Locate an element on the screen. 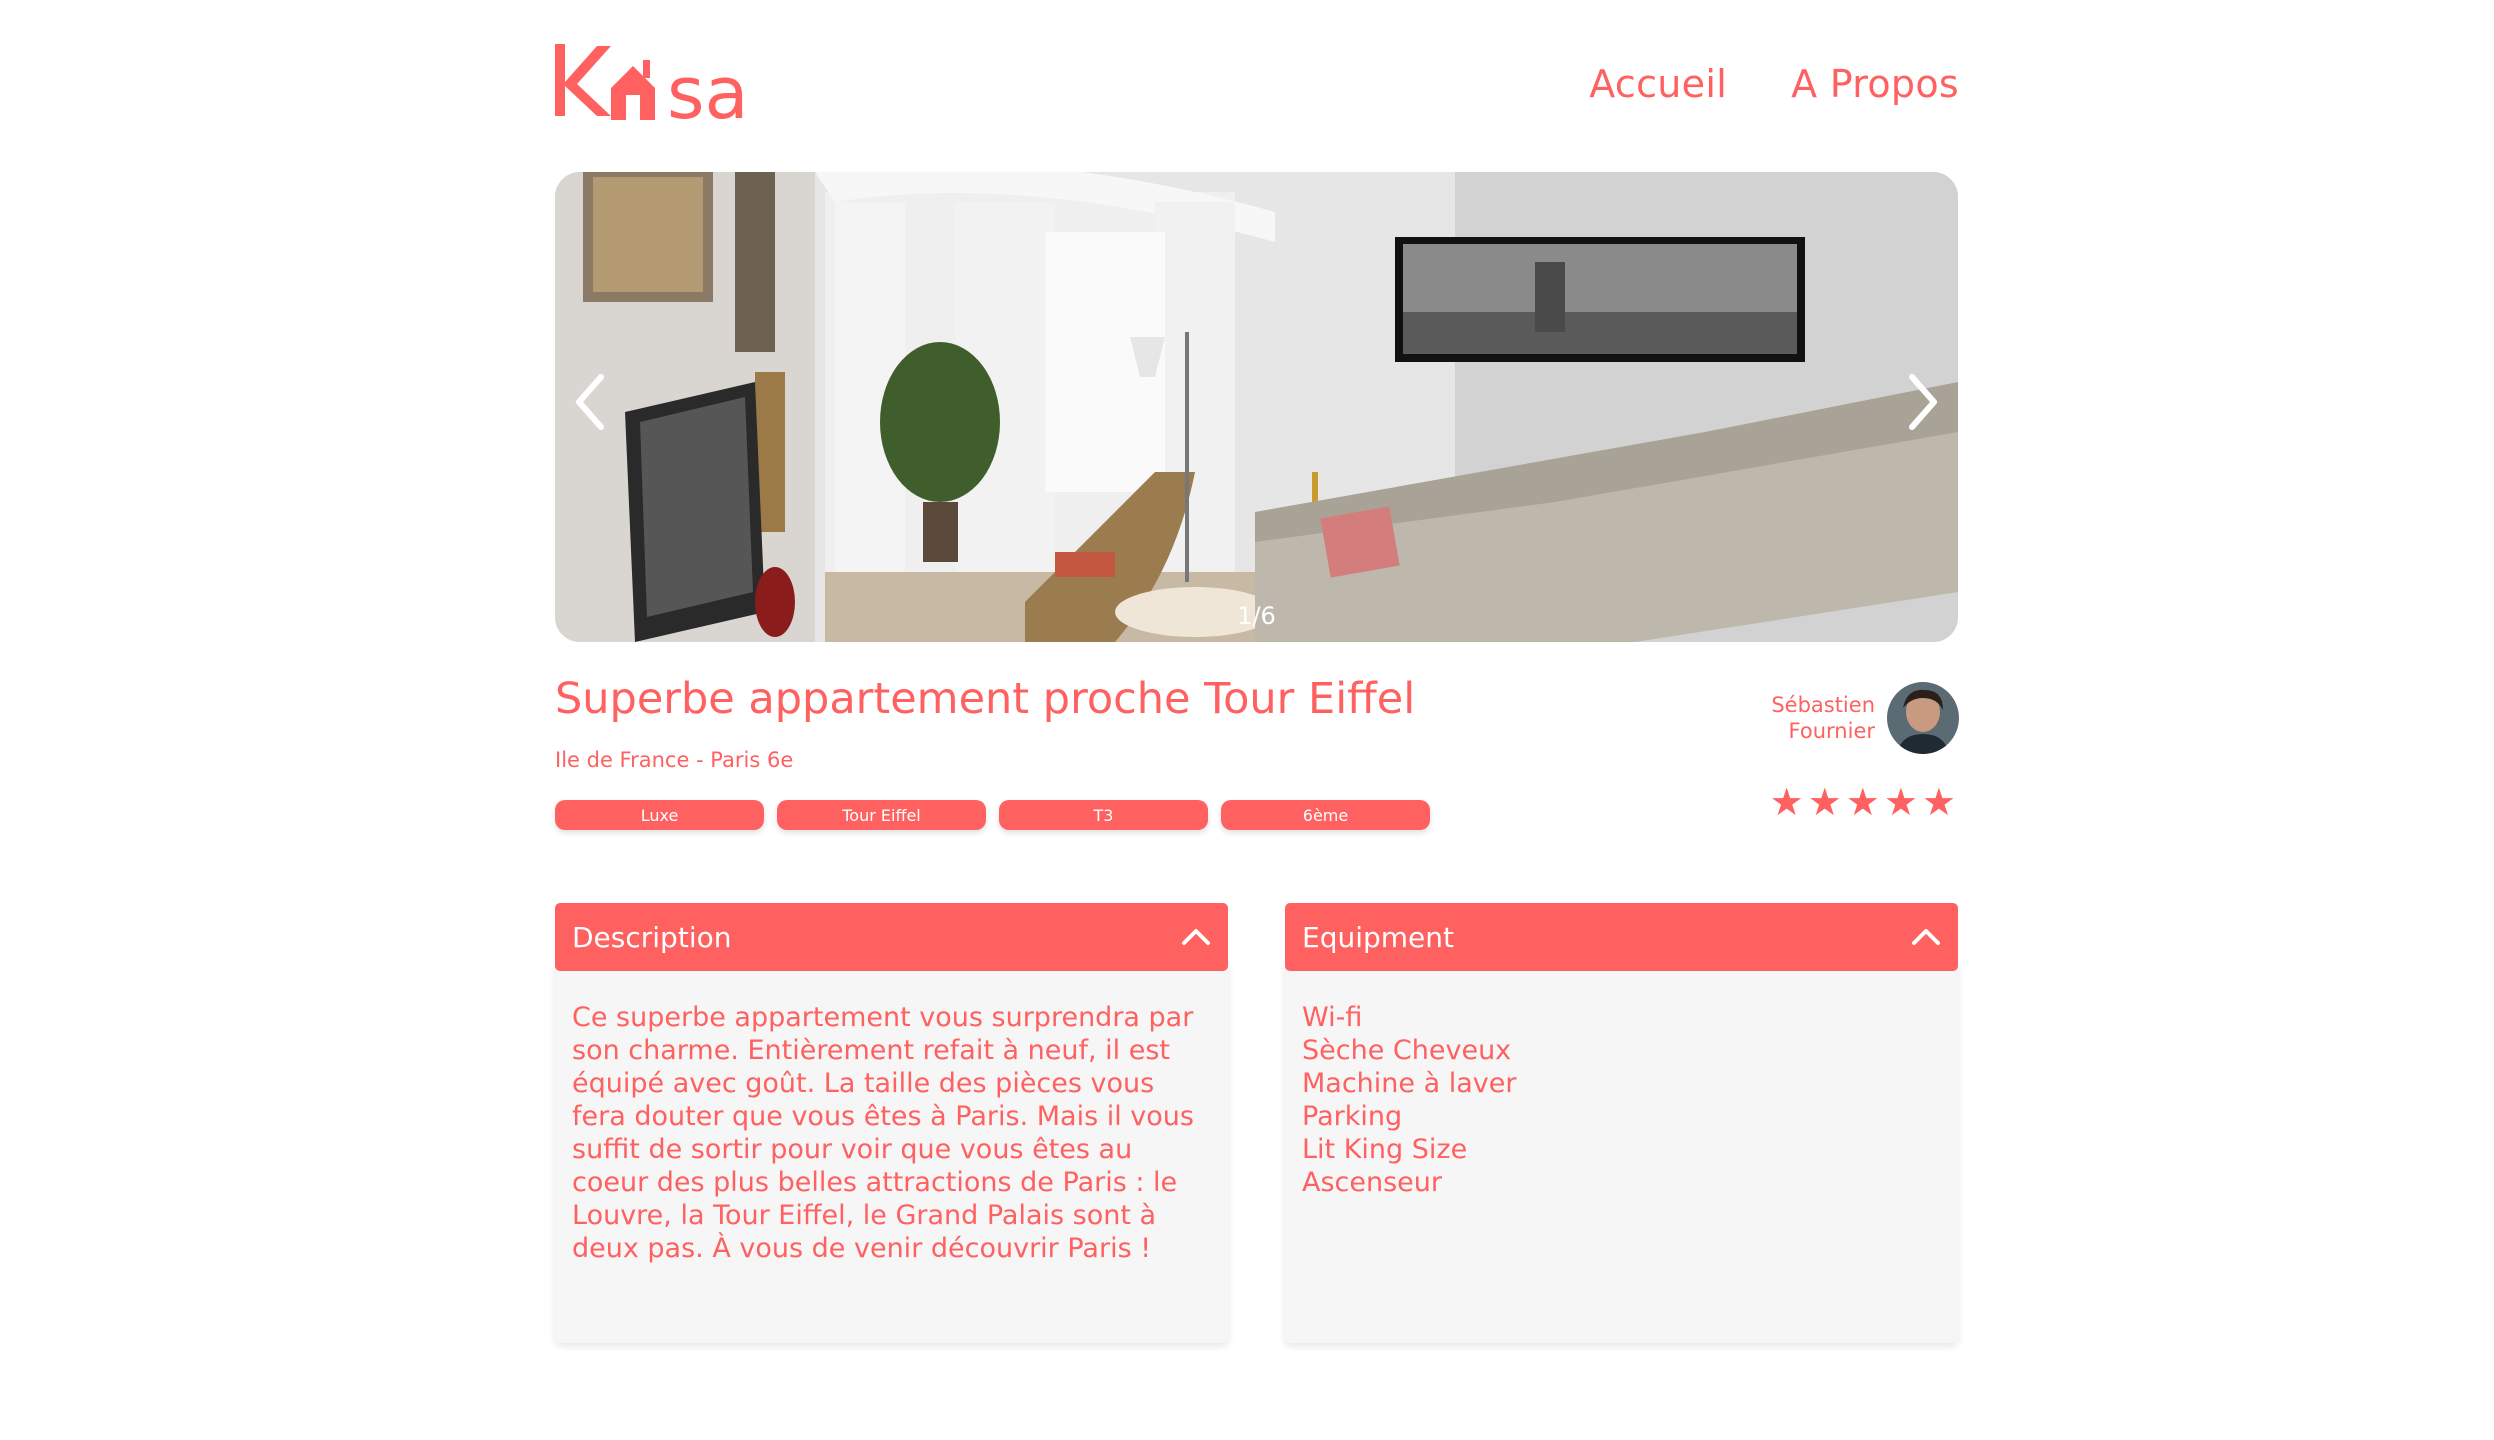  previous-photo-button is located at coordinates (590, 402).